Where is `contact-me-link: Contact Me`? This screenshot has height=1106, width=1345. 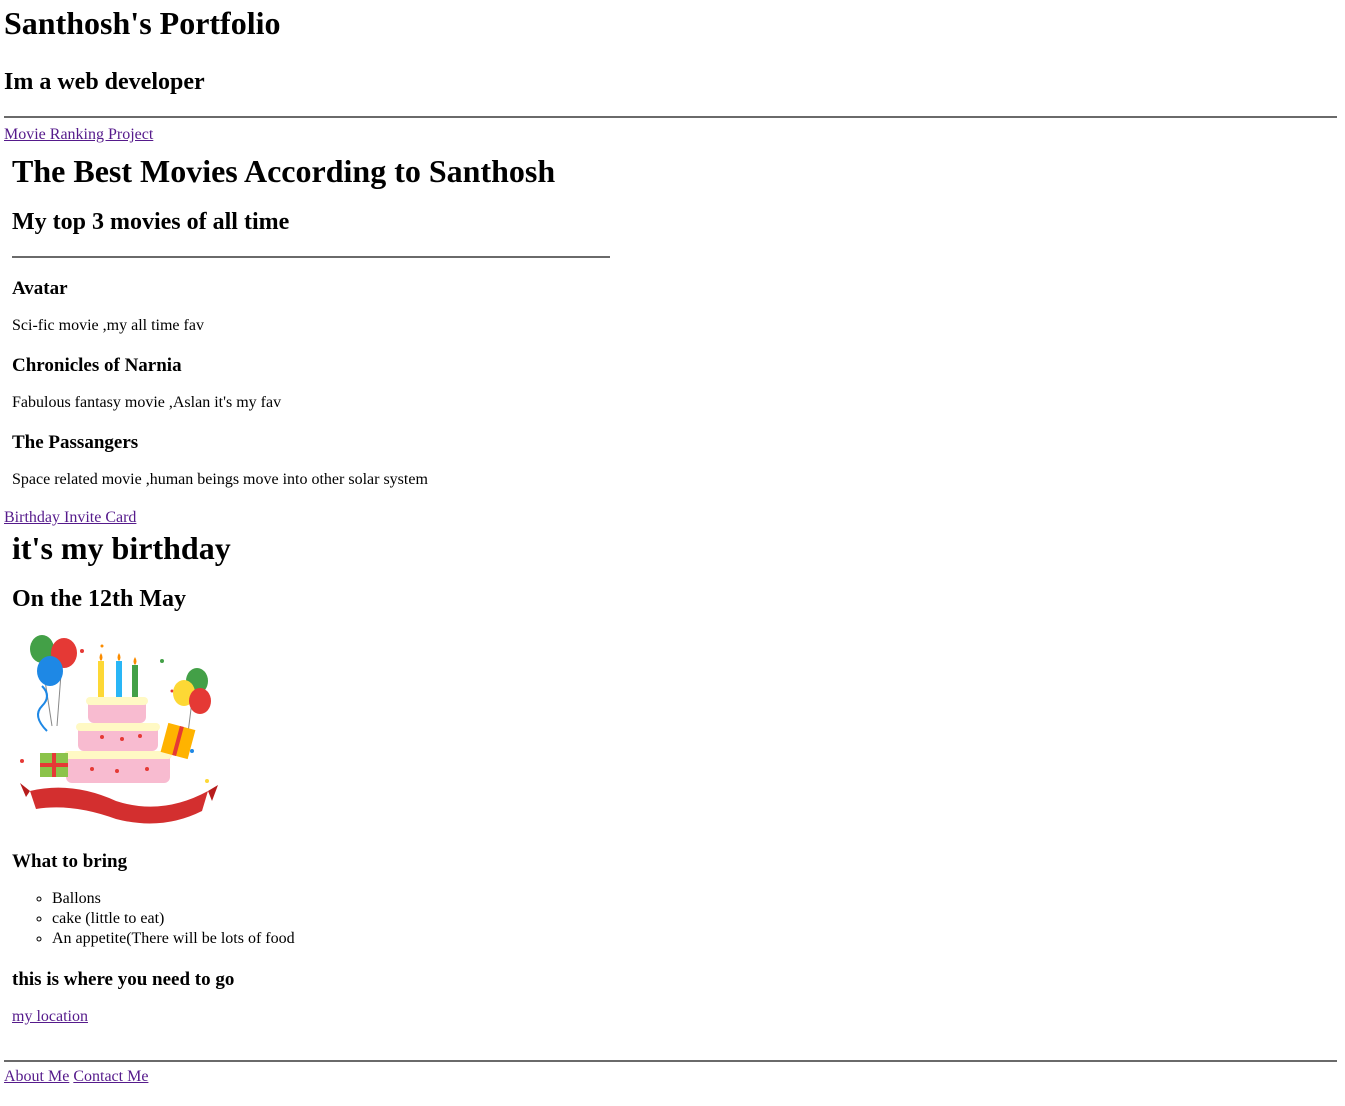
contact-me-link: Contact Me is located at coordinates (110, 1076).